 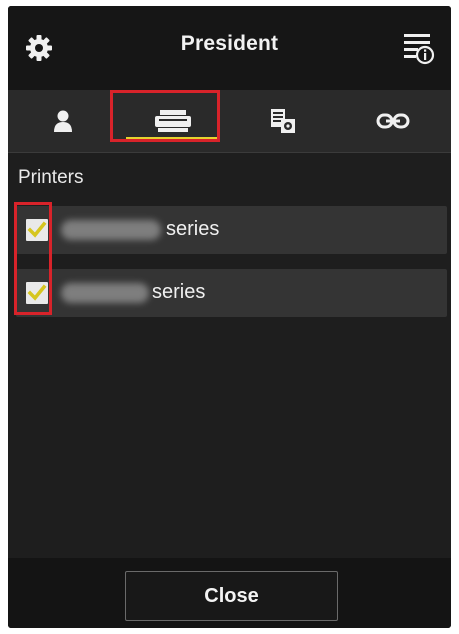 I want to click on footer-bar: Close, so click(x=229, y=593).